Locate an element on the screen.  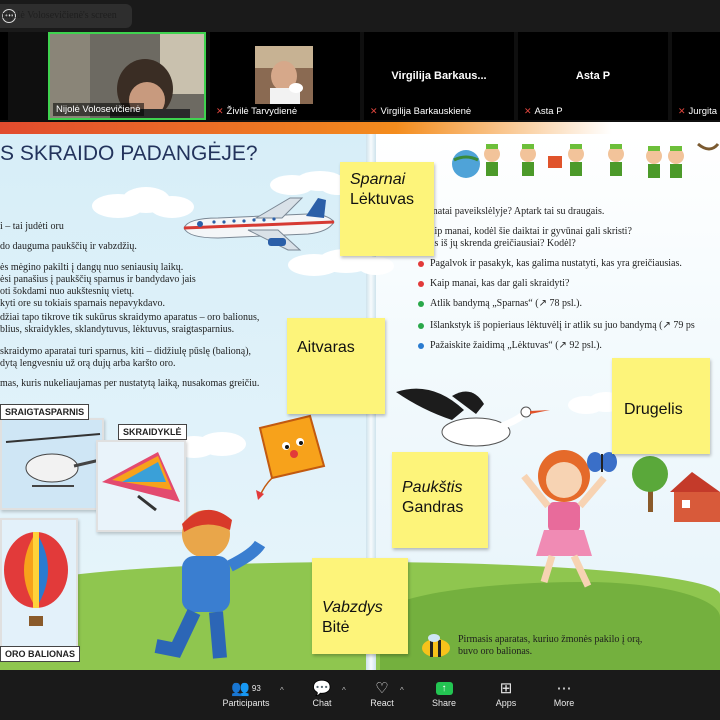
sticky-line: Aitvaras is located at coordinates (326, 347).